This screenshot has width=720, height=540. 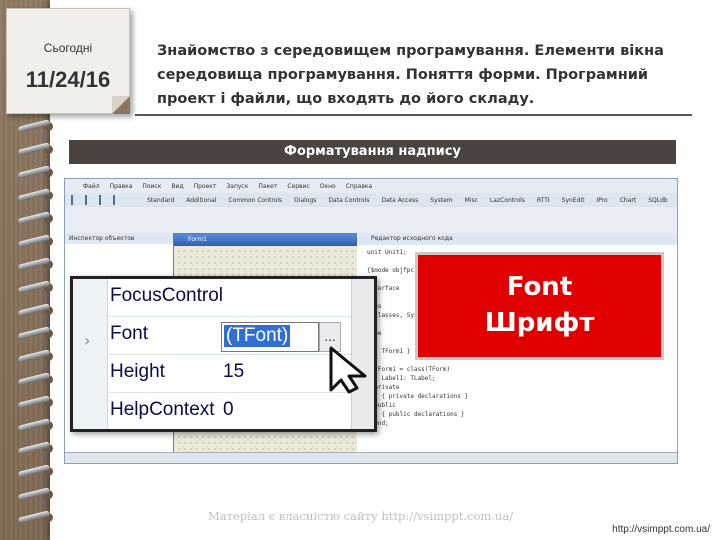 What do you see at coordinates (348, 370) in the screenshot?
I see `mouse-pointer-icon` at bounding box center [348, 370].